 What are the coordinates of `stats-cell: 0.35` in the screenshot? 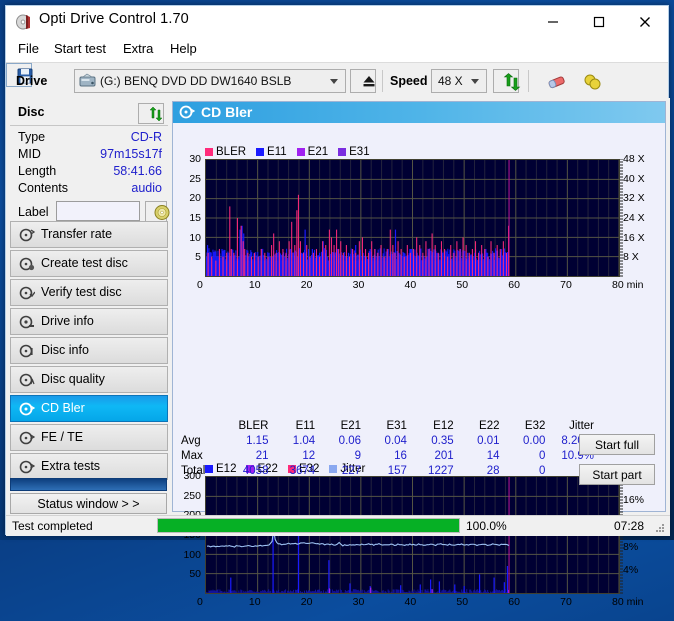 It's located at (442, 440).